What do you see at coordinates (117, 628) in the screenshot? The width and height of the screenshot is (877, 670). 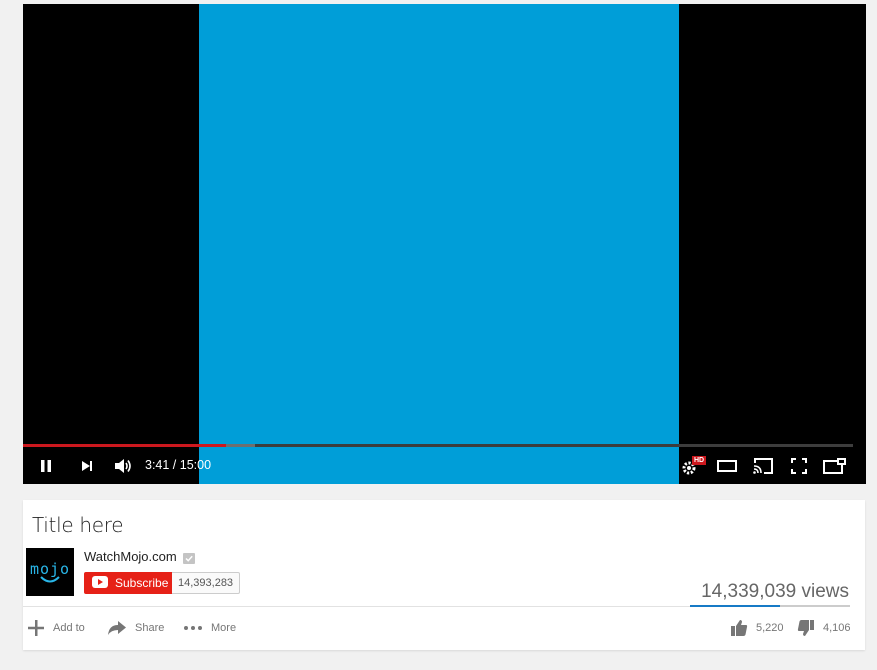 I see `share-icon` at bounding box center [117, 628].